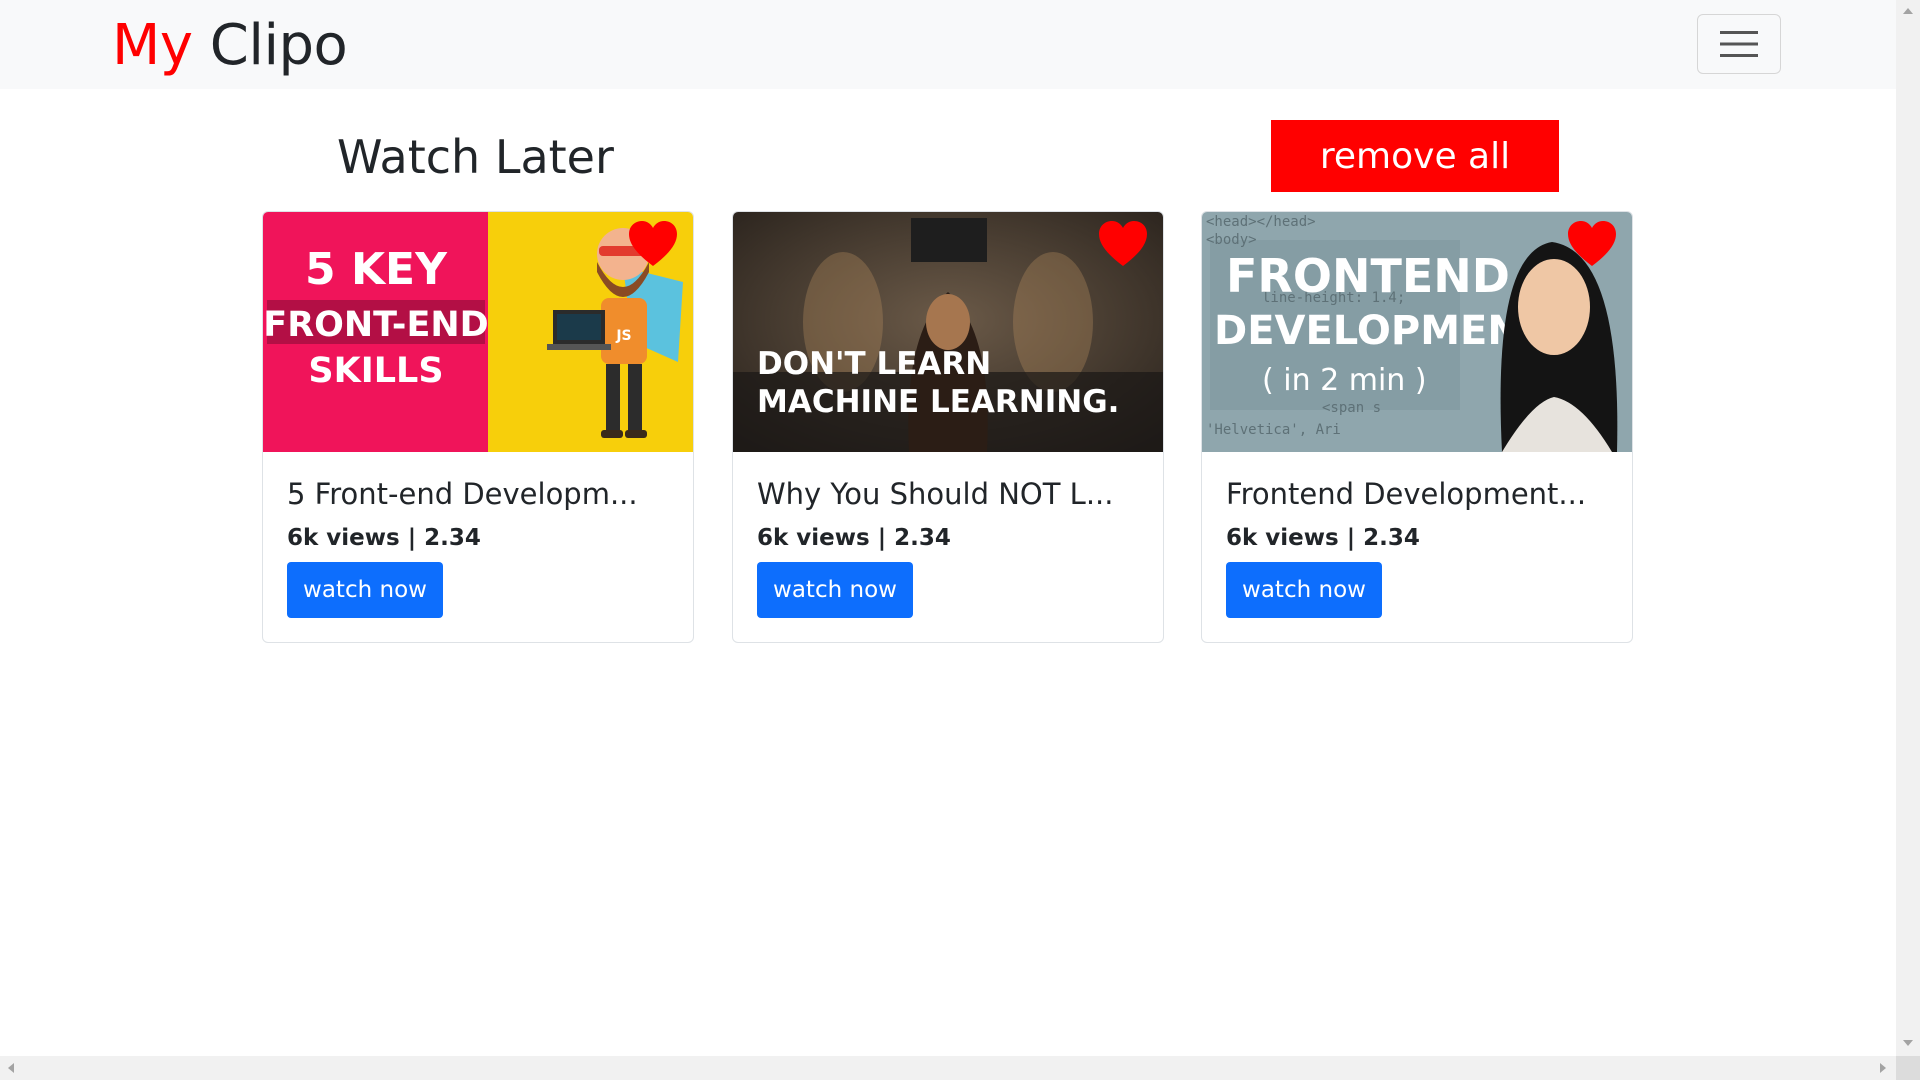 The width and height of the screenshot is (1920, 1080). I want to click on video-thumbnail: 5 KEY FRONT-END SKILLS JS, so click(478, 332).